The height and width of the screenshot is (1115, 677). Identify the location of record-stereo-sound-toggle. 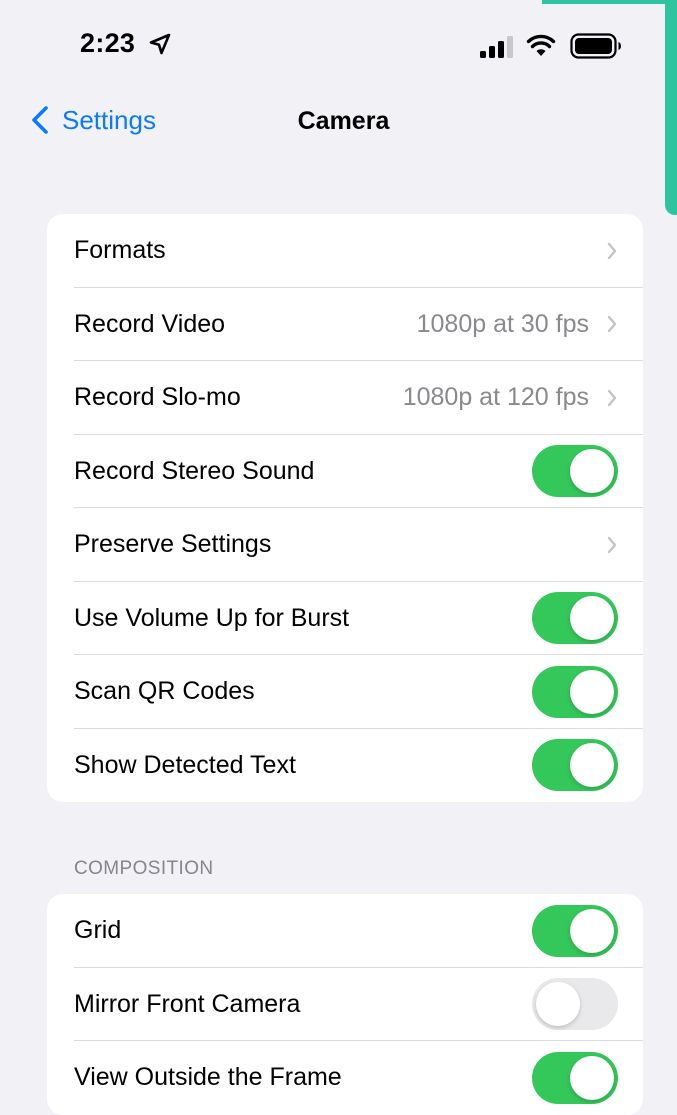
(575, 471).